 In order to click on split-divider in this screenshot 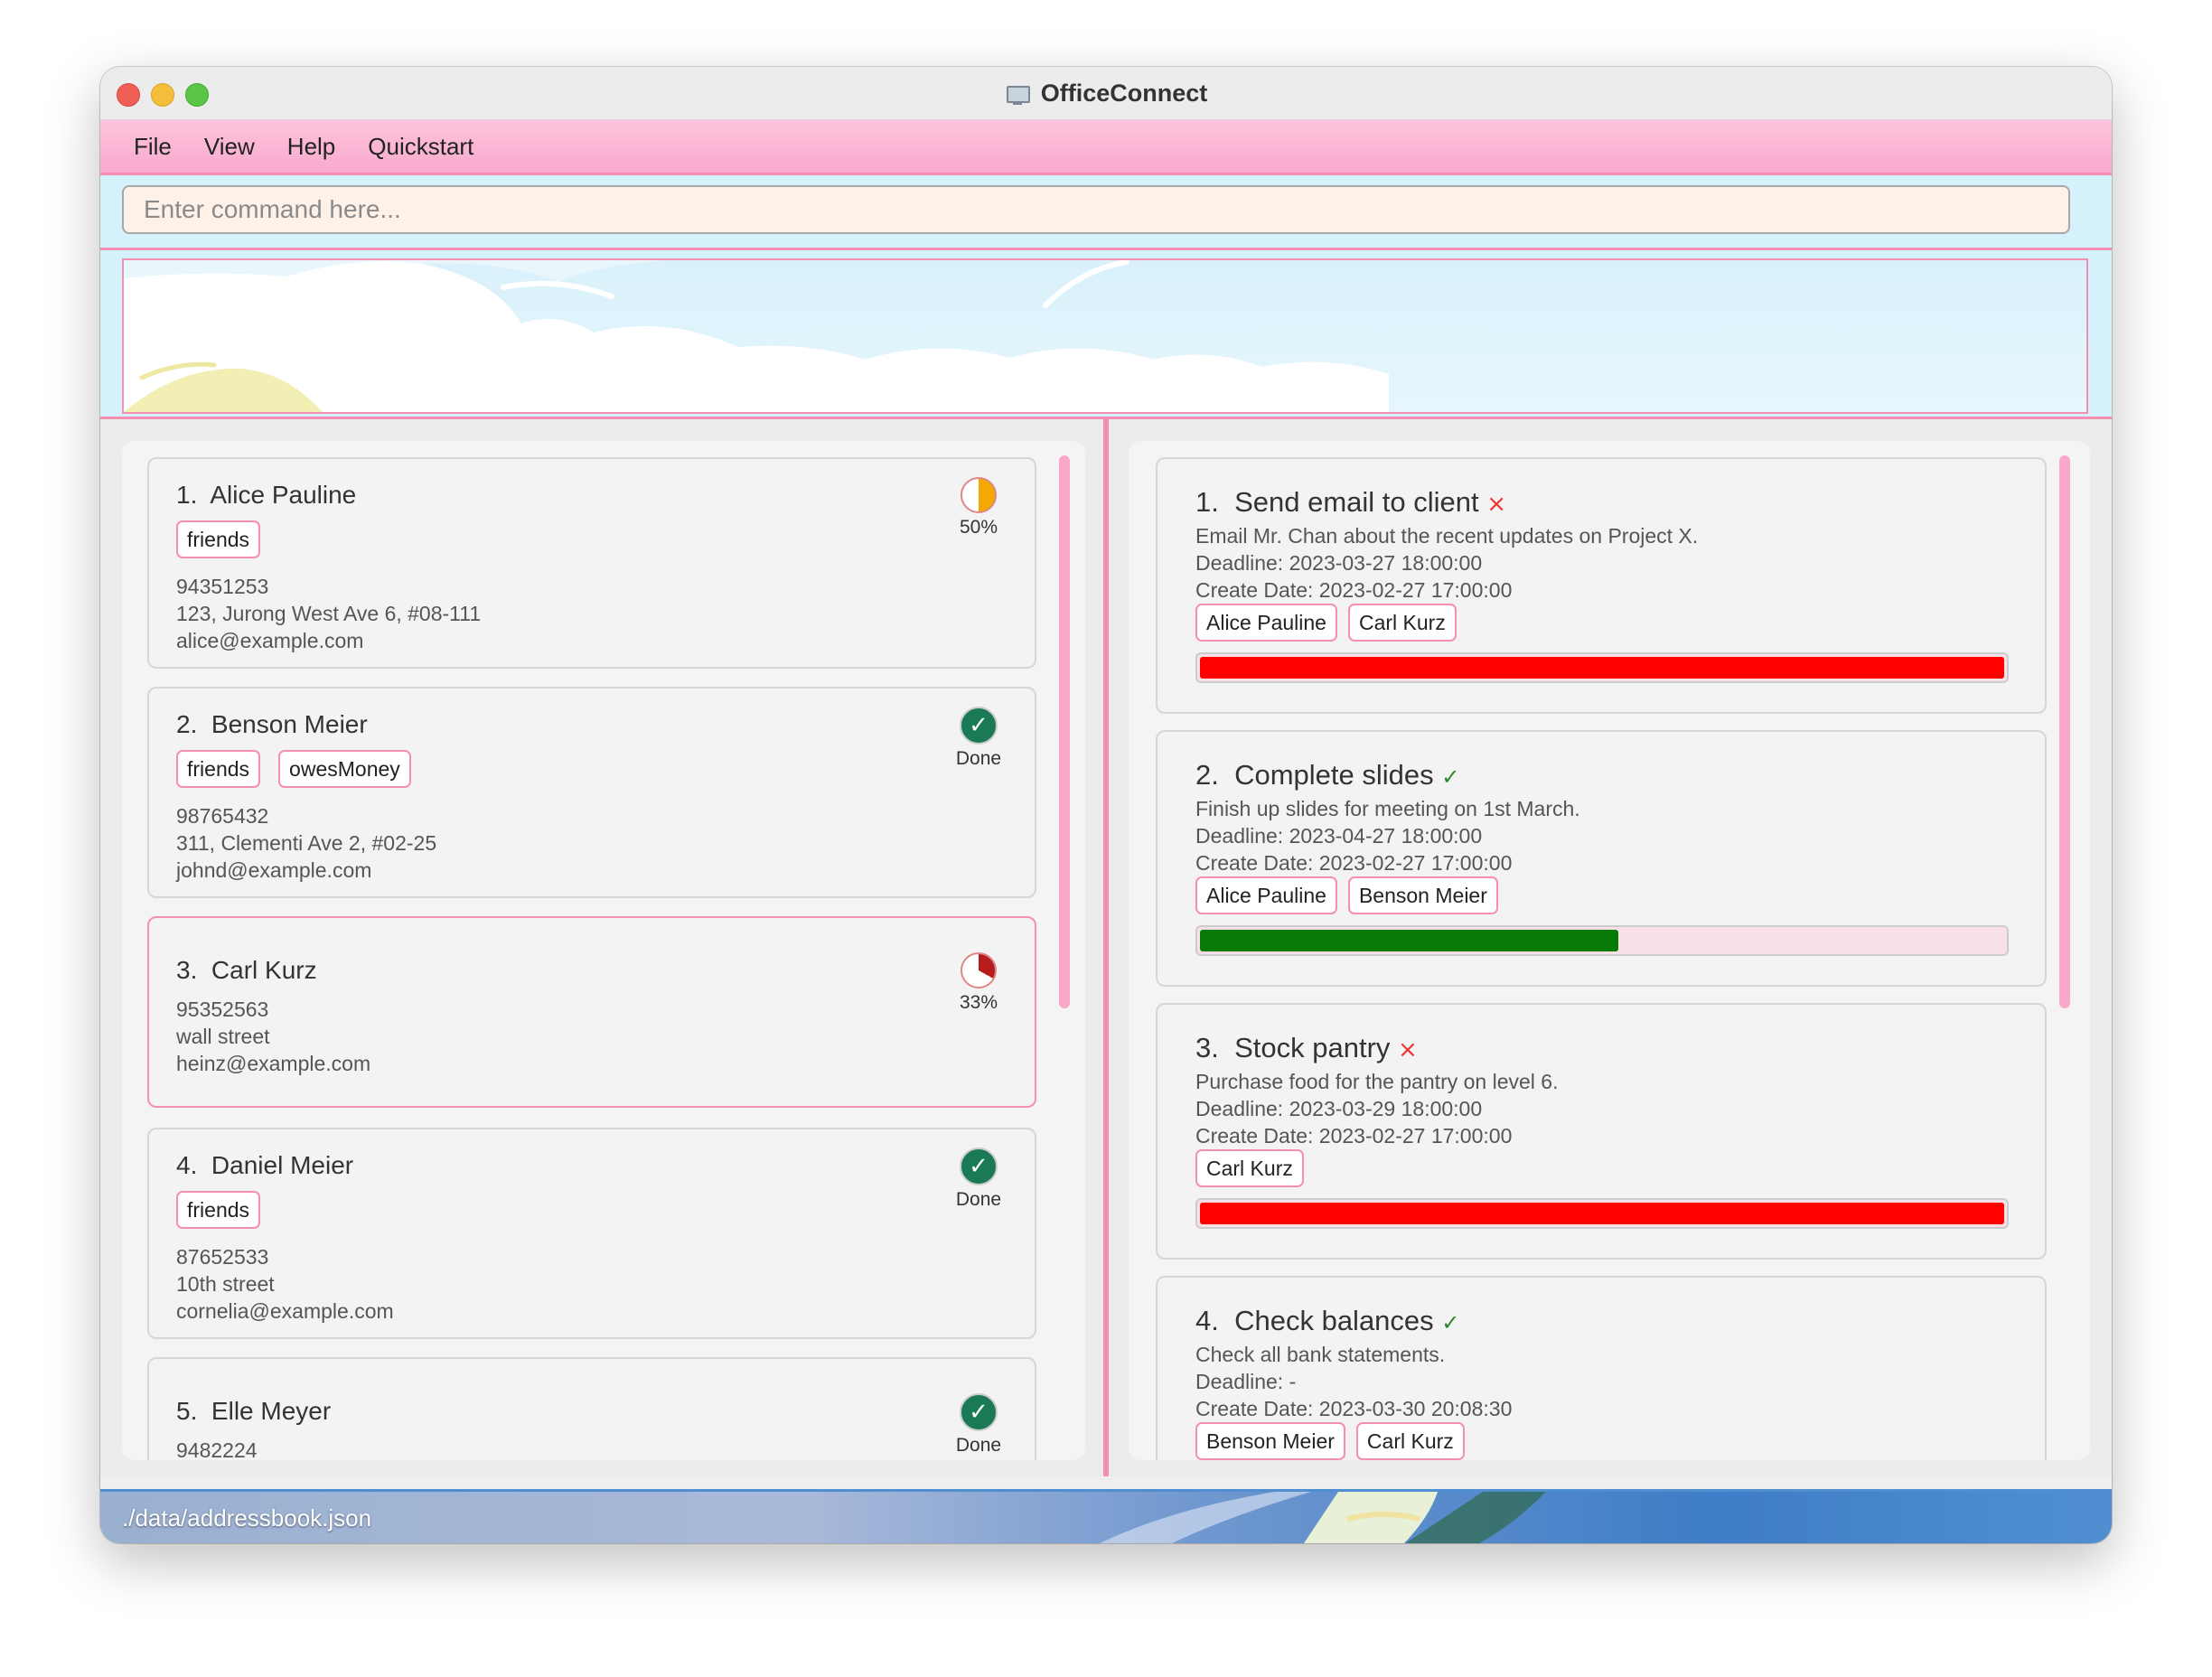, I will do `click(1106, 948)`.